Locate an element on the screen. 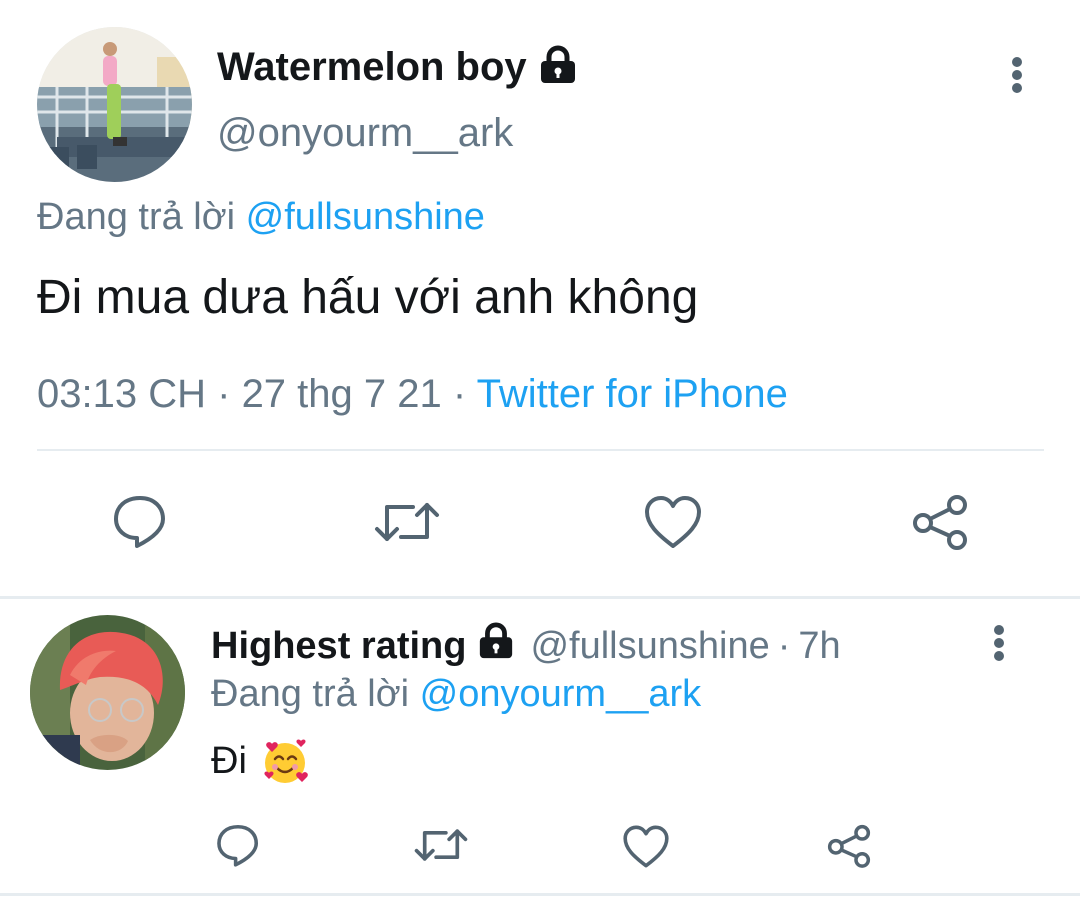 This screenshot has width=1080, height=921. handle: @fullsunshine is located at coordinates (649, 646).